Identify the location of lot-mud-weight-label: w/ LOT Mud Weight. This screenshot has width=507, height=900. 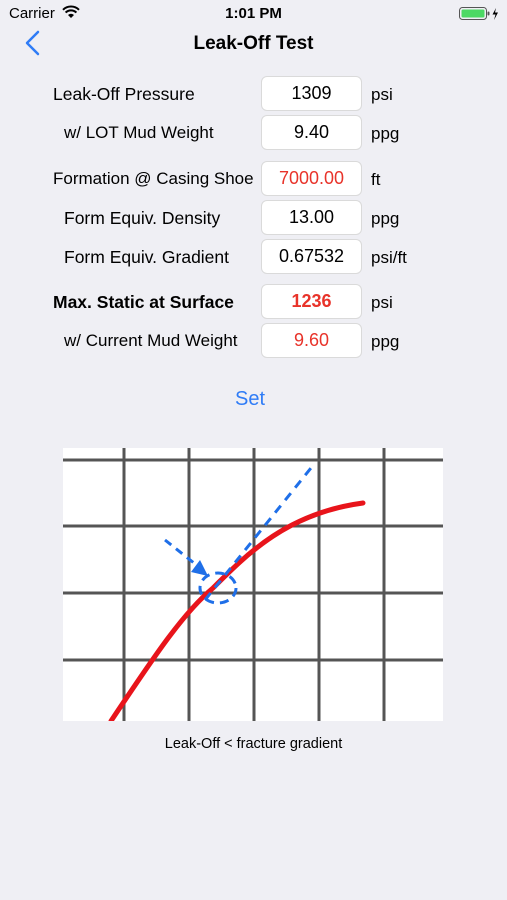
(139, 132).